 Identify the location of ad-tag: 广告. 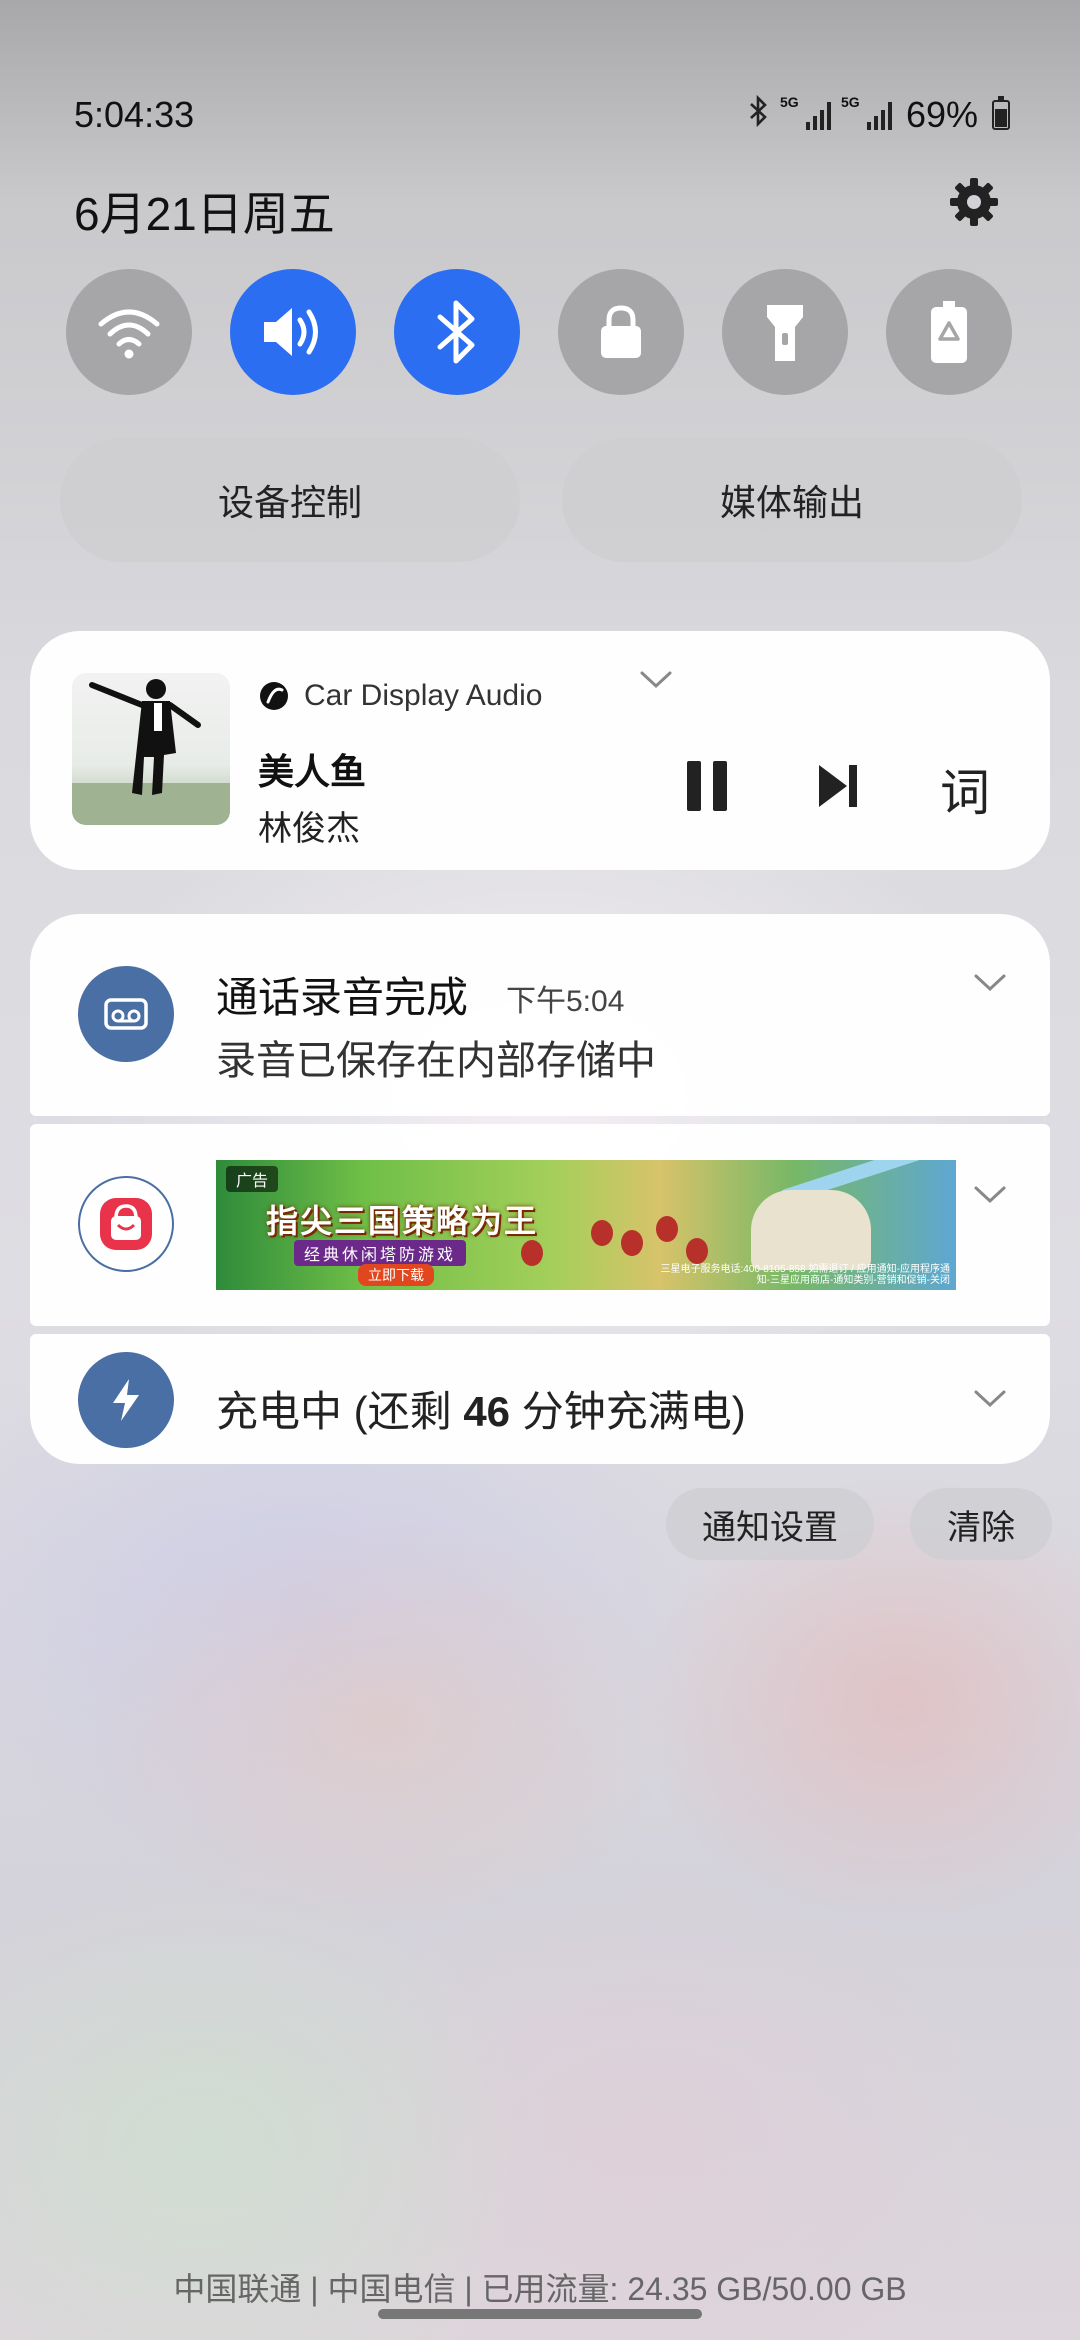
(252, 1179).